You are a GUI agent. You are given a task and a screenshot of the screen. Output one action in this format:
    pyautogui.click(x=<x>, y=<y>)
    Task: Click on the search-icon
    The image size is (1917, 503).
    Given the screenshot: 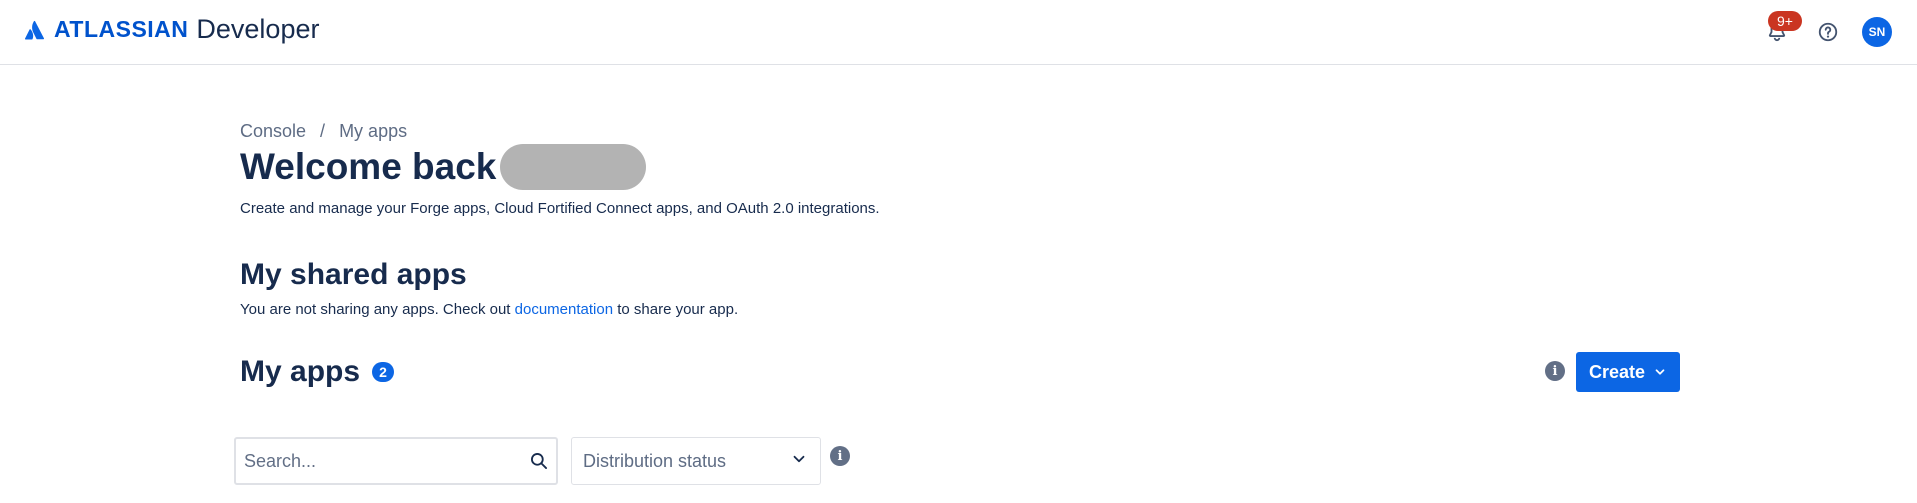 What is the action you would take?
    pyautogui.click(x=539, y=461)
    